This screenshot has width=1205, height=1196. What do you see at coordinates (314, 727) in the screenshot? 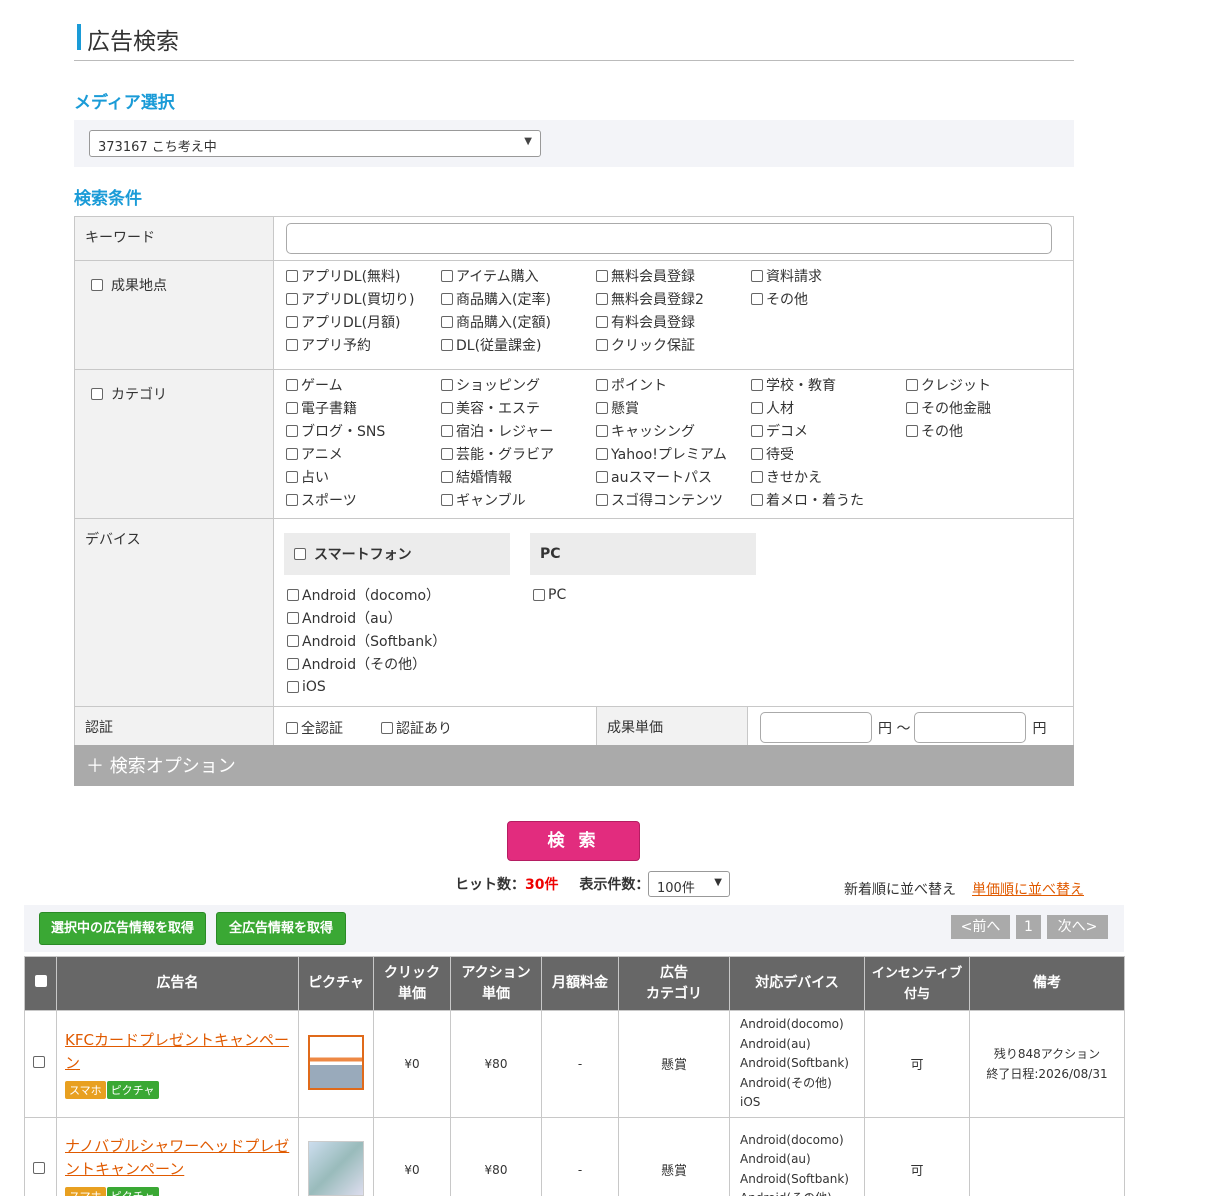
I see `cert-all-checkbox: 全認証` at bounding box center [314, 727].